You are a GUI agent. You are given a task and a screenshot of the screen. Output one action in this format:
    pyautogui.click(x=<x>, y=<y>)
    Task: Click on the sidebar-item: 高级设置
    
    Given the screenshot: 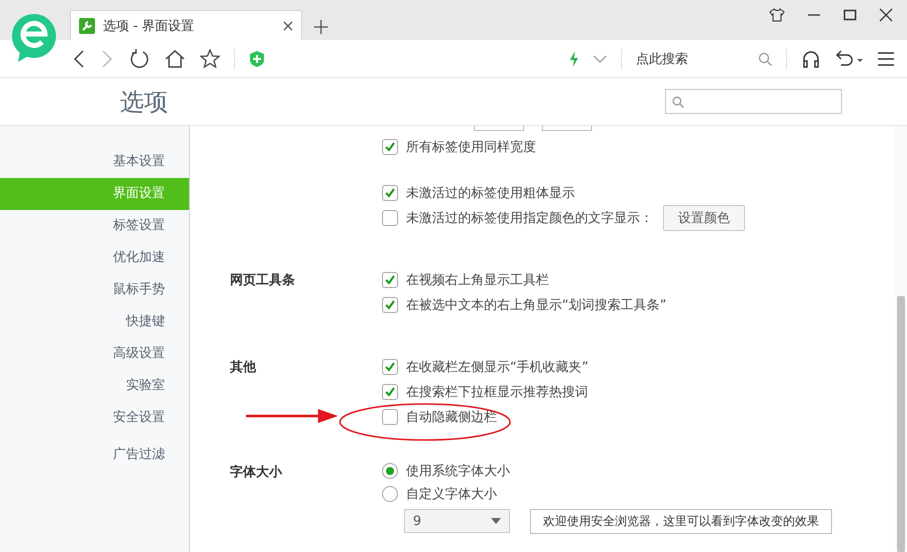 What is the action you would take?
    pyautogui.click(x=94, y=354)
    